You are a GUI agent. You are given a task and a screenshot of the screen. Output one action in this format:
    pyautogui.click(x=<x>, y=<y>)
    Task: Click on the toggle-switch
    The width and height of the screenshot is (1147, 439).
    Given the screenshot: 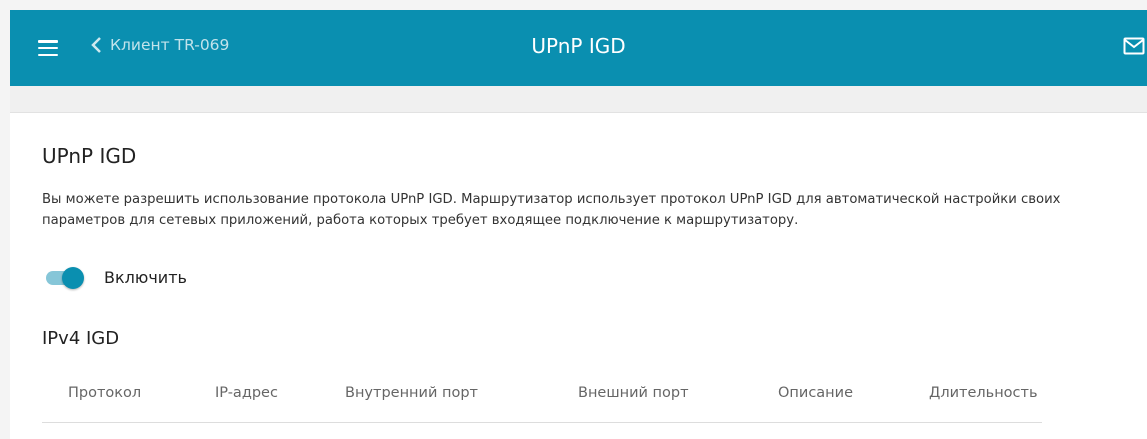 What is the action you would take?
    pyautogui.click(x=65, y=277)
    